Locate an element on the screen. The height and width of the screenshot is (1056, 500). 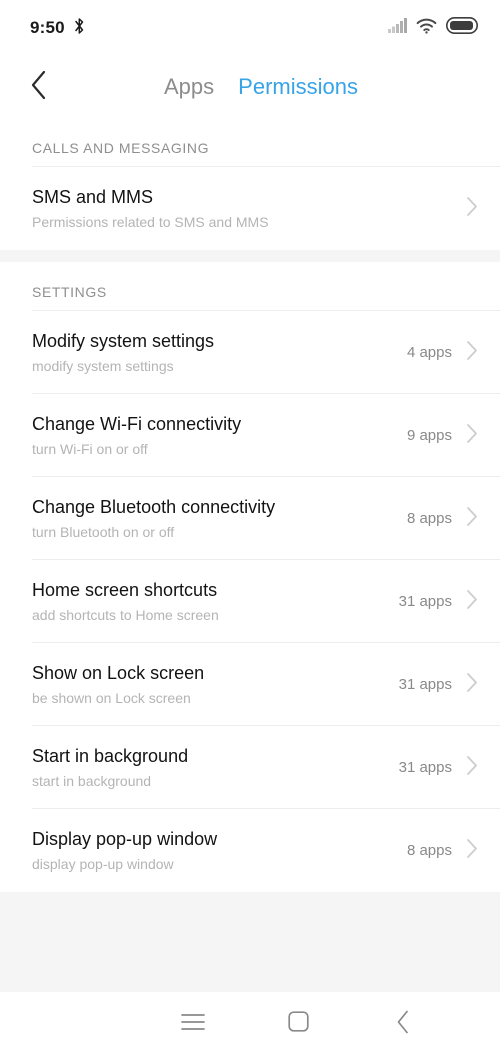
list-item-title: Start in background is located at coordinates (110, 756).